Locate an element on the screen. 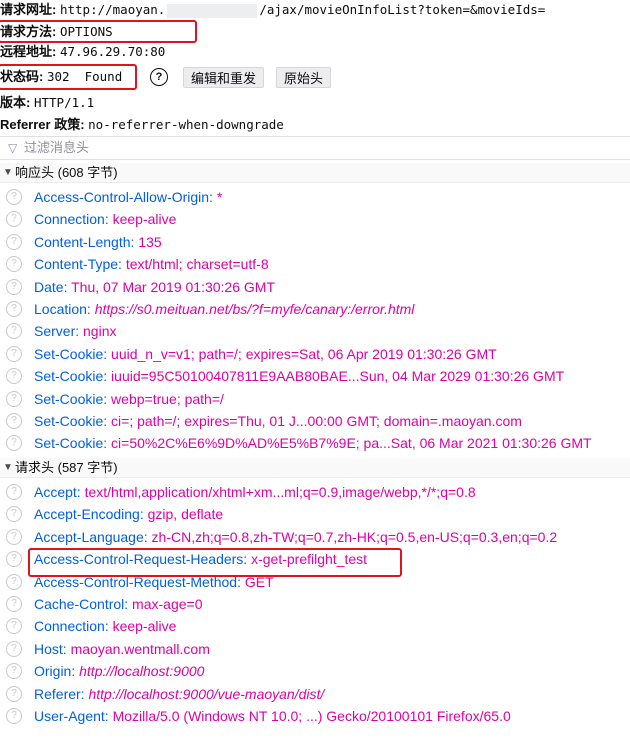 This screenshot has height=743, width=630. header-name: Server: nginx is located at coordinates (75, 331).